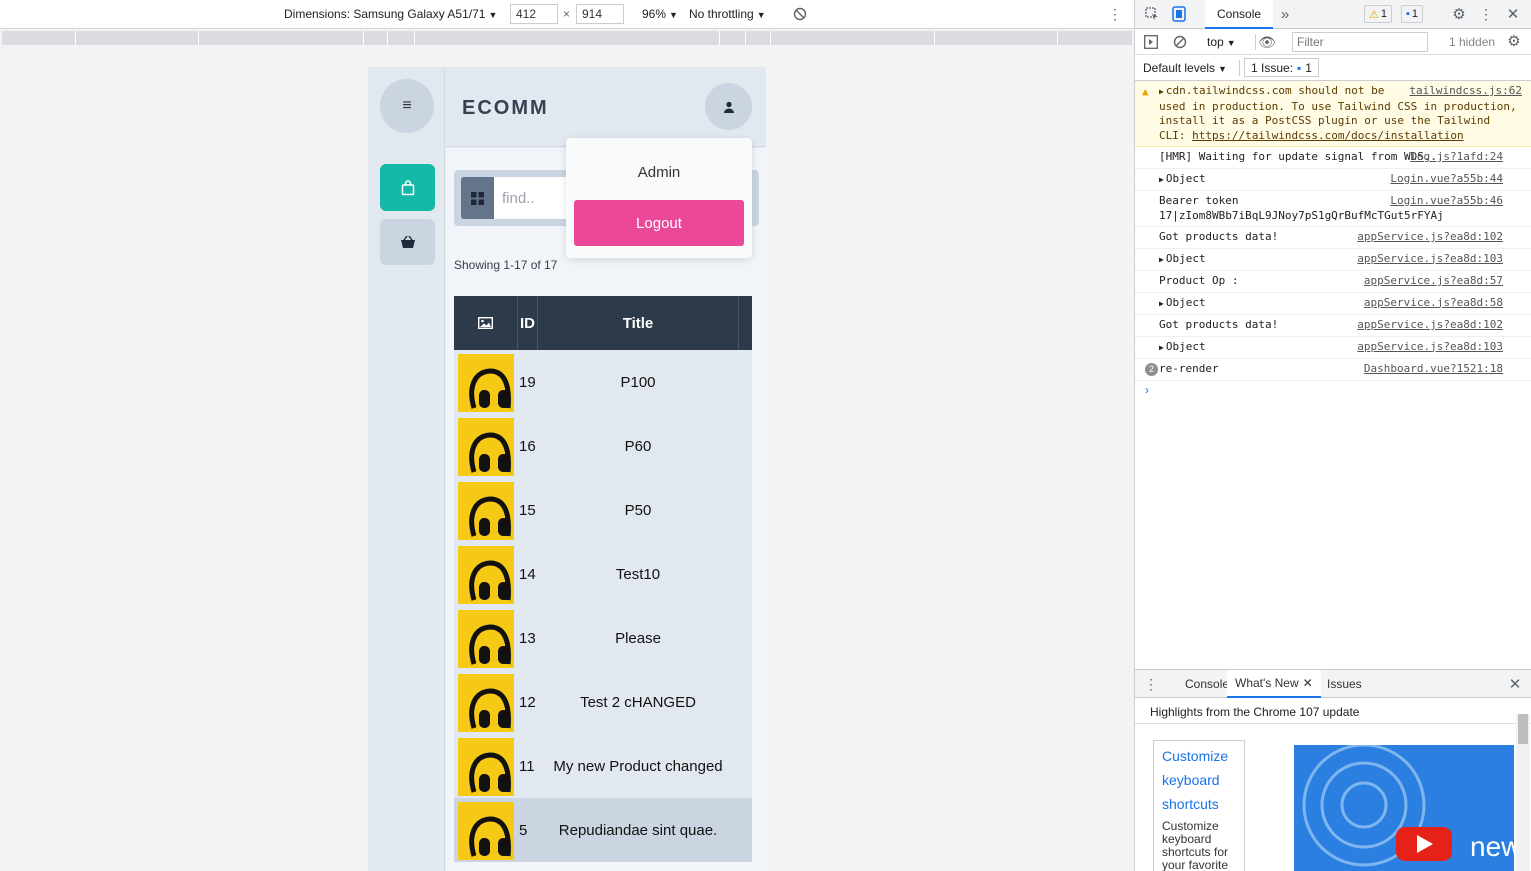 The image size is (1531, 871). I want to click on console-message: ▶ Object appService.js?ea8d:103, so click(1333, 348).